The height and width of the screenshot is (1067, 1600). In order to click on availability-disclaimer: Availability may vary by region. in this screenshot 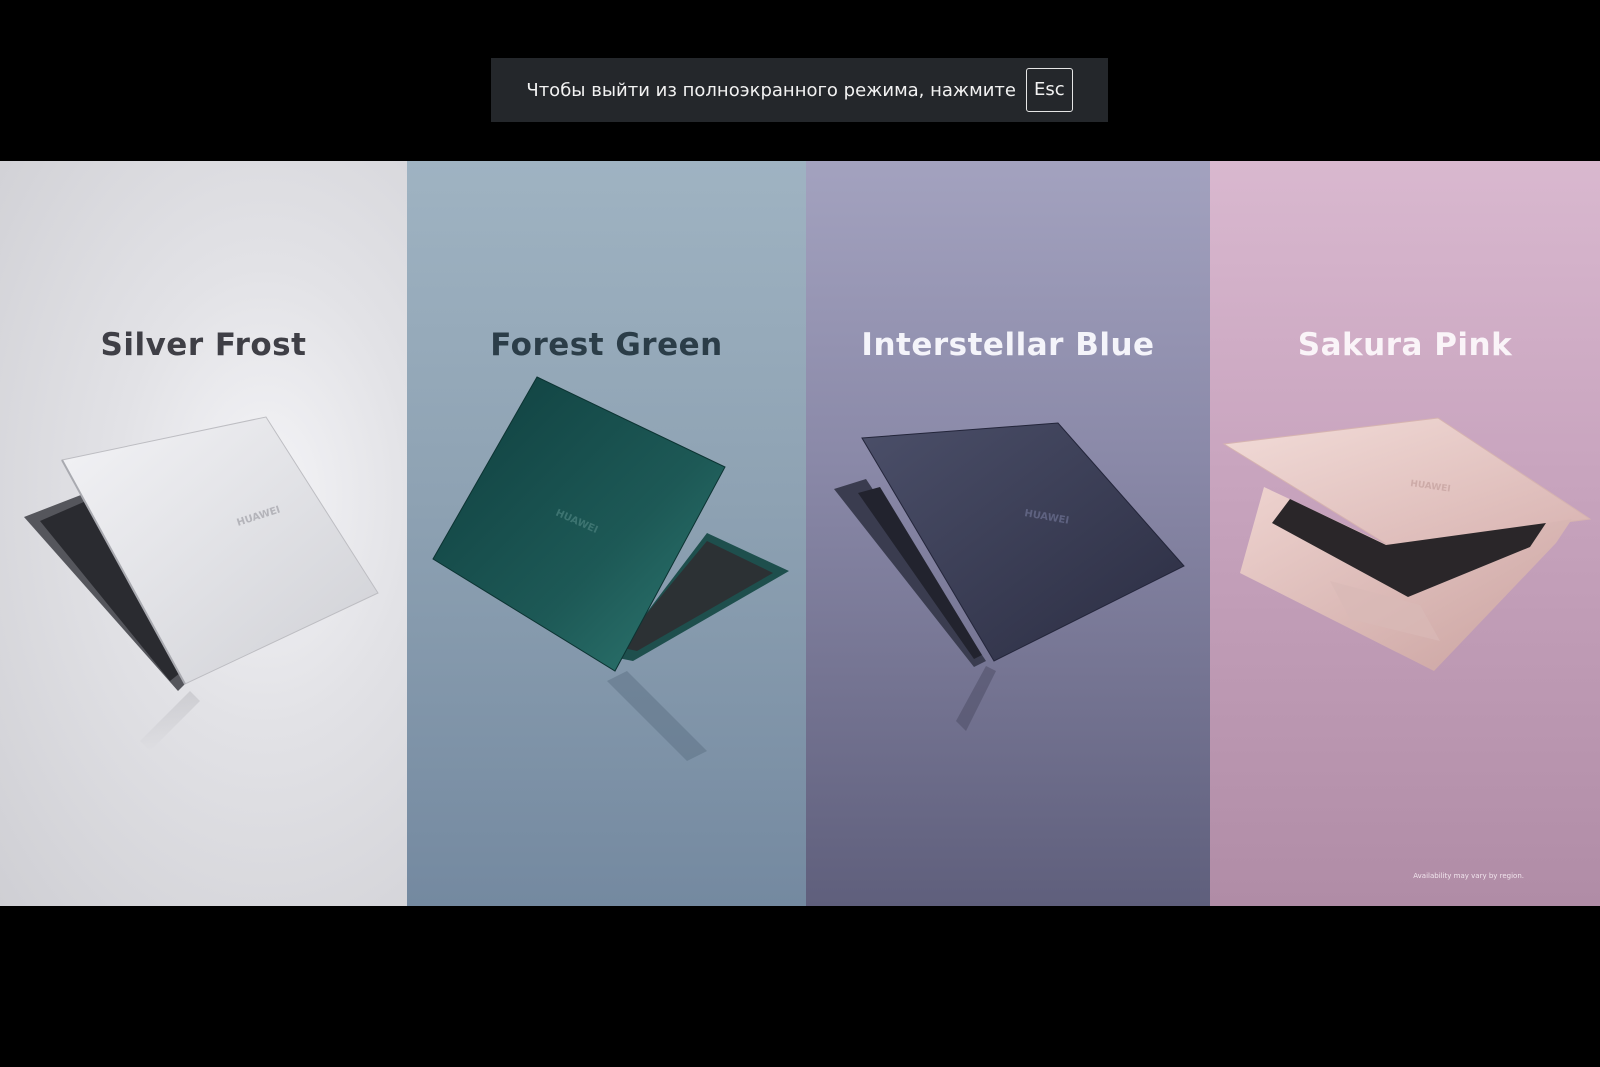, I will do `click(1468, 876)`.